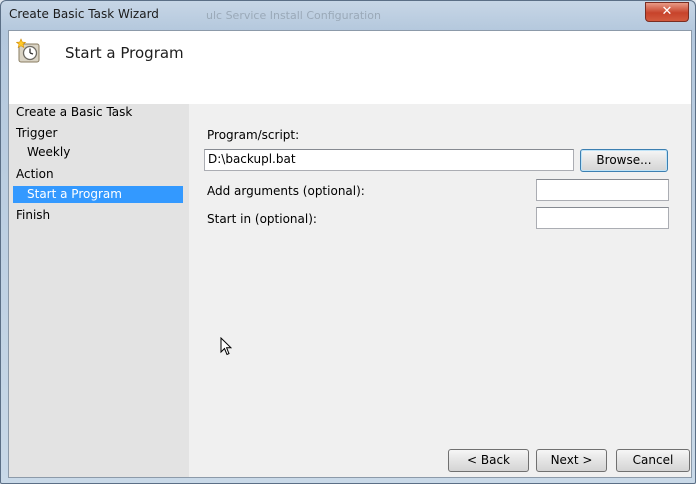  Describe the element at coordinates (226, 346) in the screenshot. I see `mouse-pointer-icon` at that location.